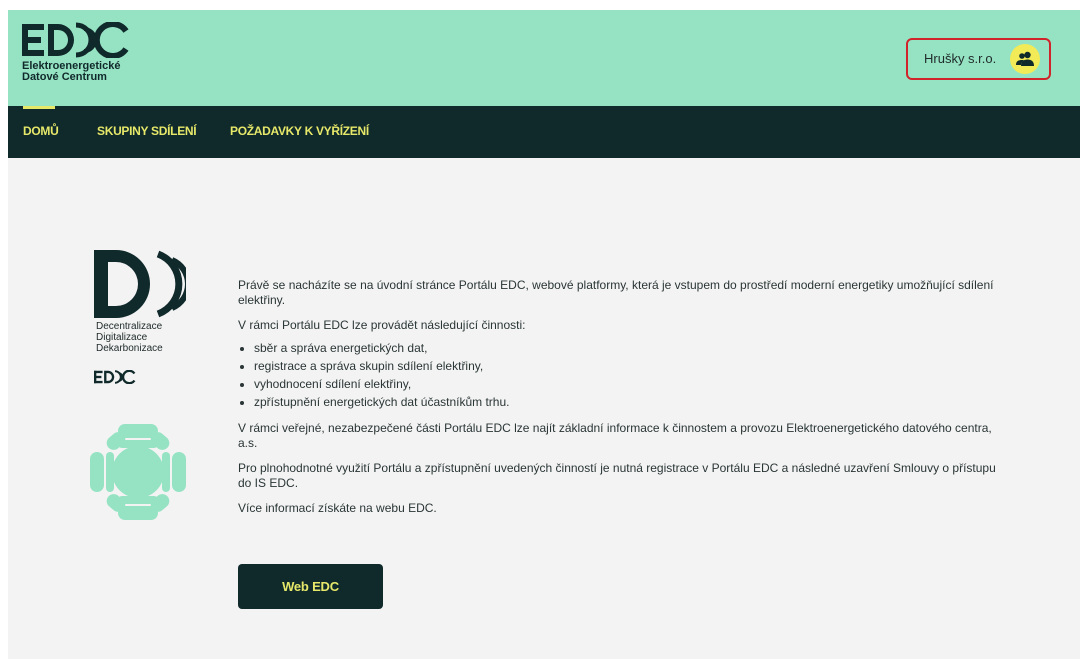  What do you see at coordinates (147, 131) in the screenshot?
I see `nav-item-skupiny-sdileni: SKUPINY SDÍLENÍ` at bounding box center [147, 131].